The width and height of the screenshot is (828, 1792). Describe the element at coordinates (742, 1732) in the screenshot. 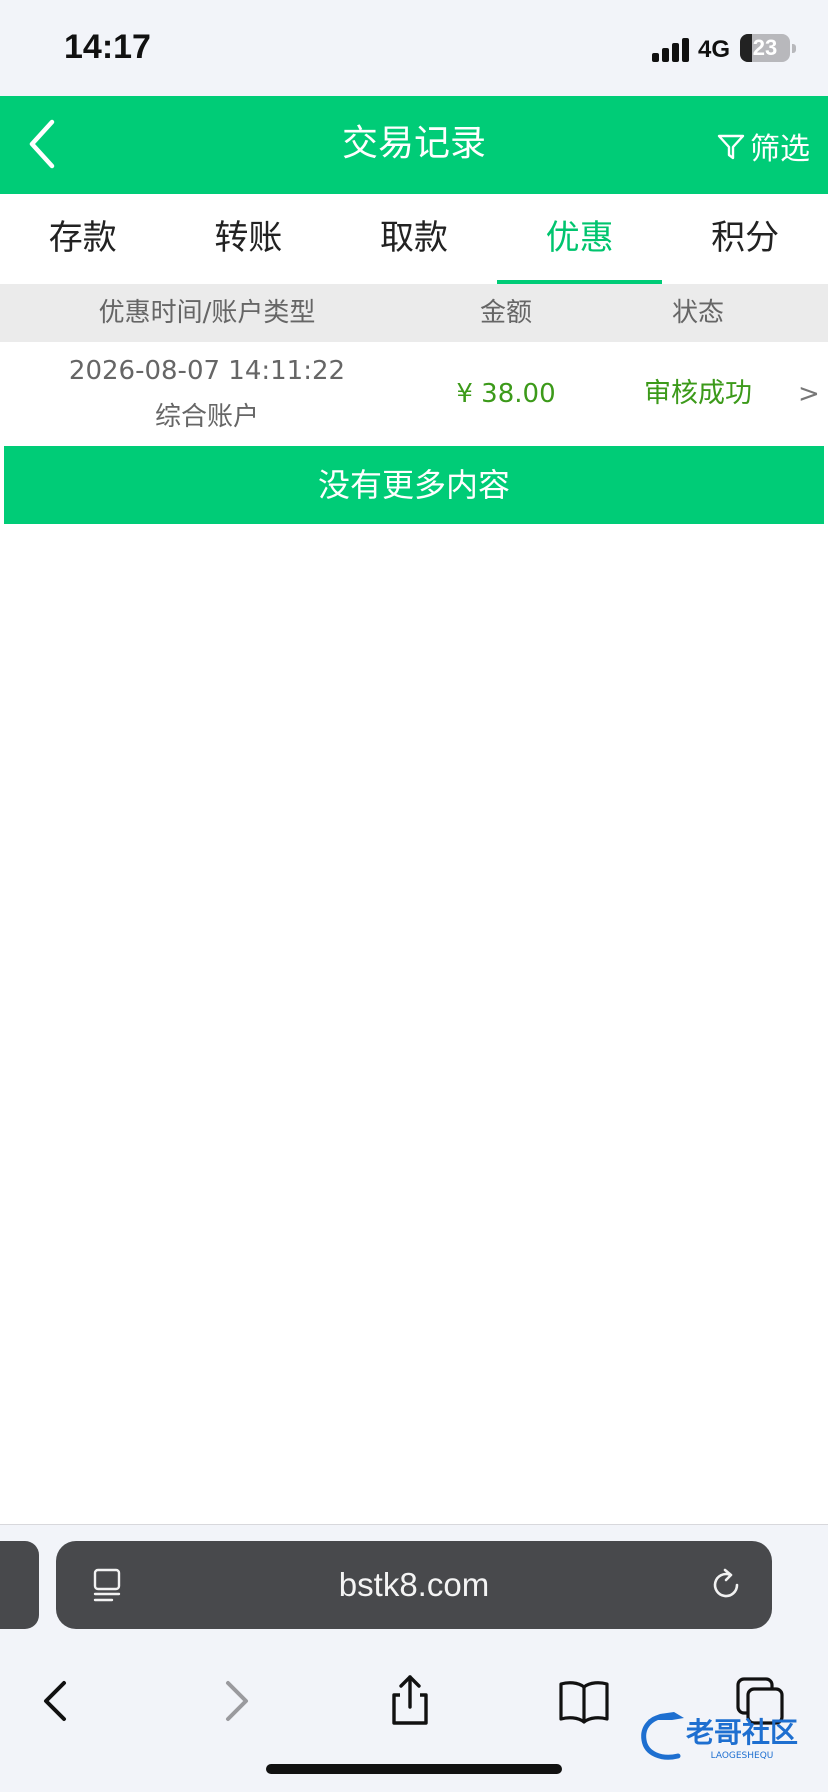

I see `watermark-text: 老哥社区` at that location.